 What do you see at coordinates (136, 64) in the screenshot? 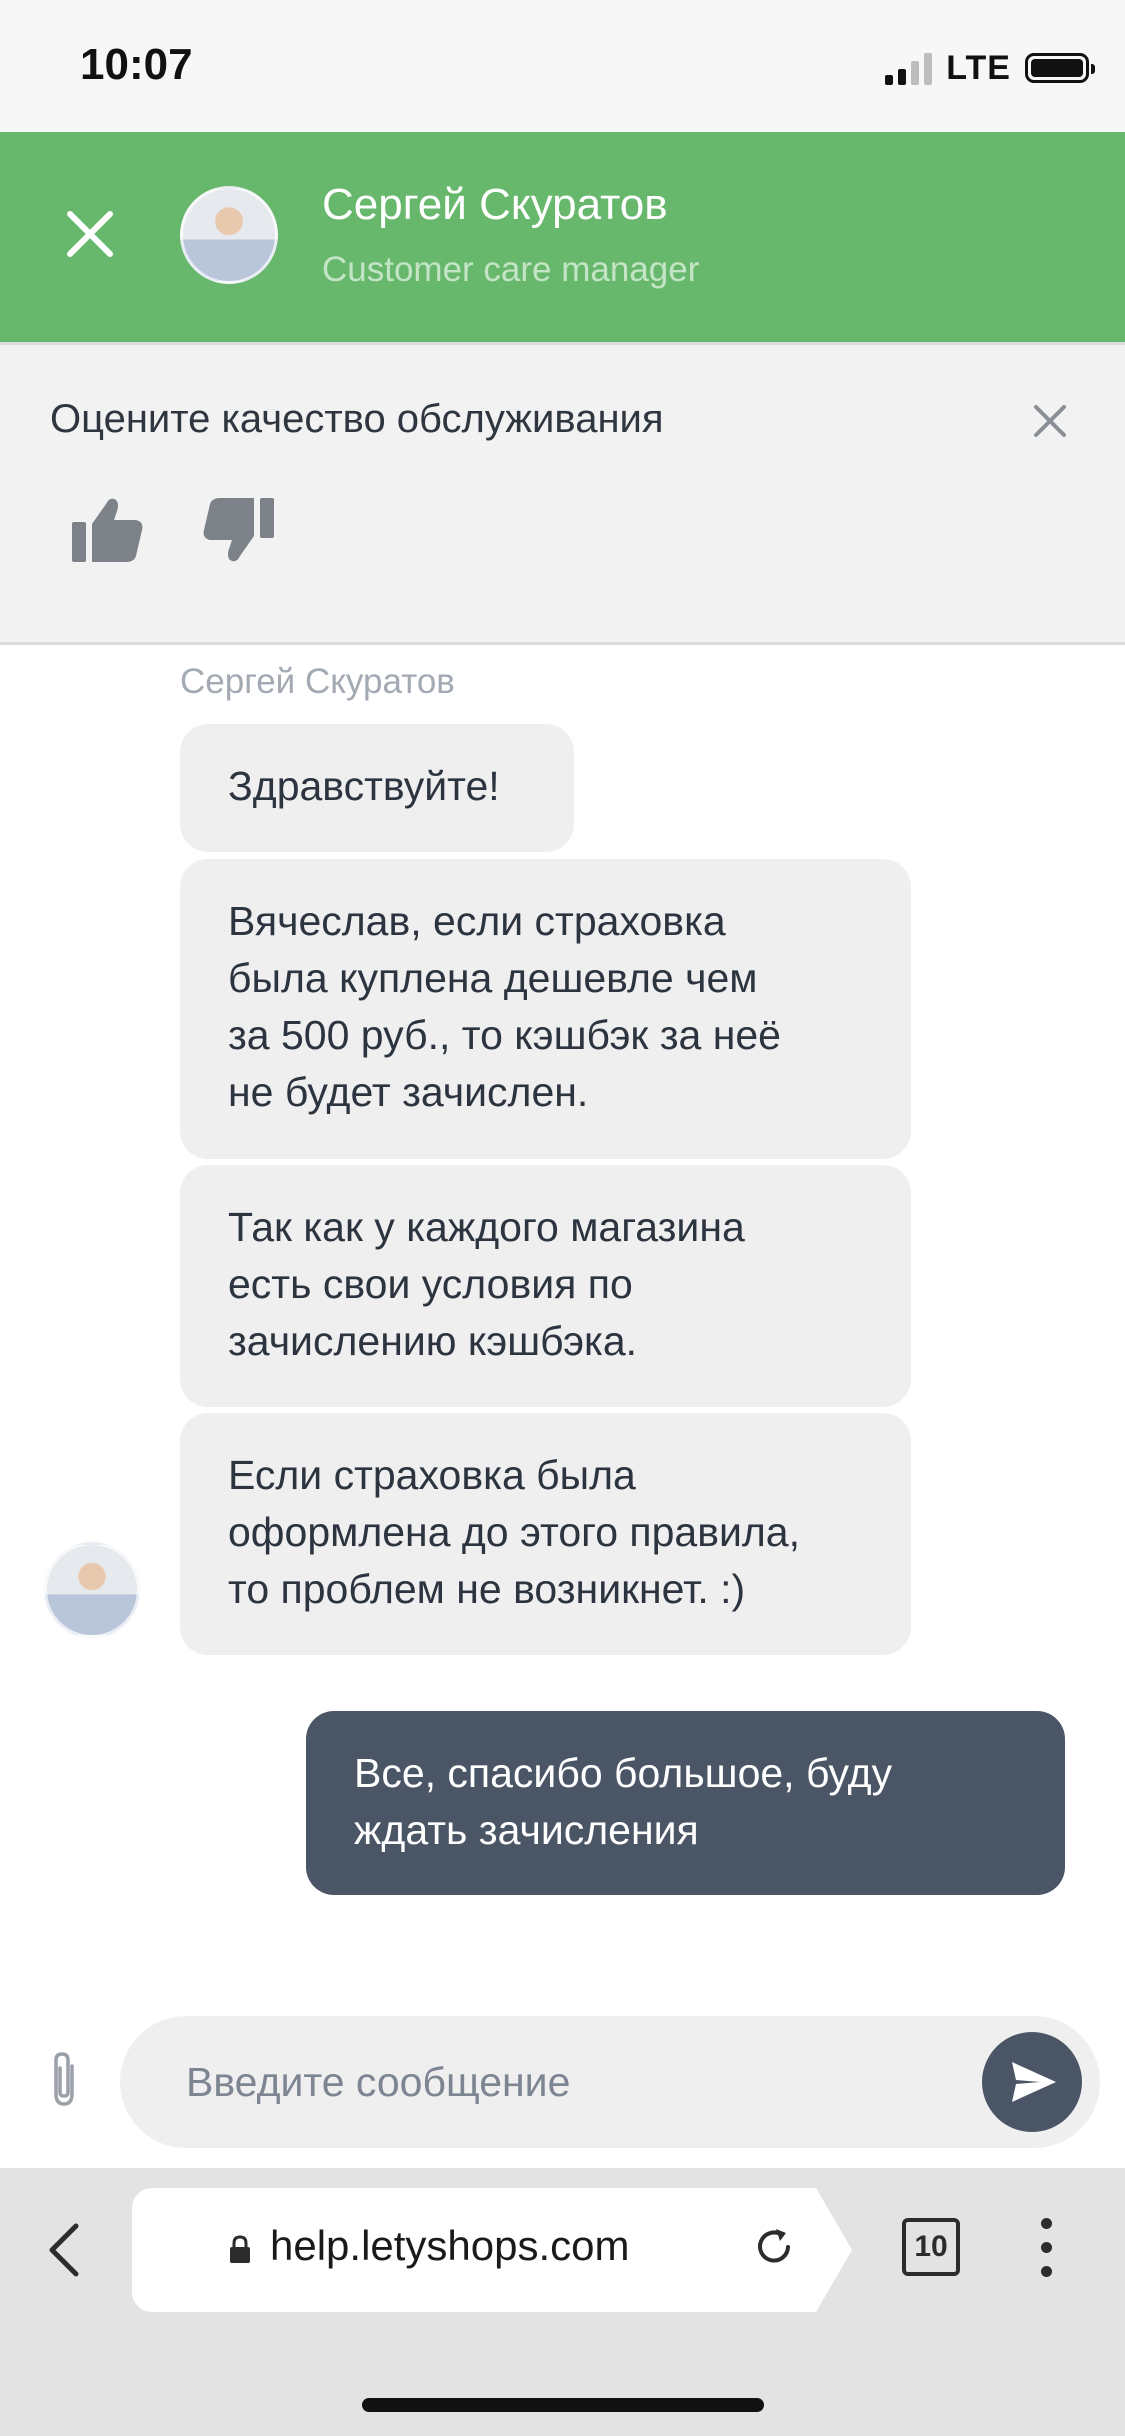
I see `status-time: 10:07` at bounding box center [136, 64].